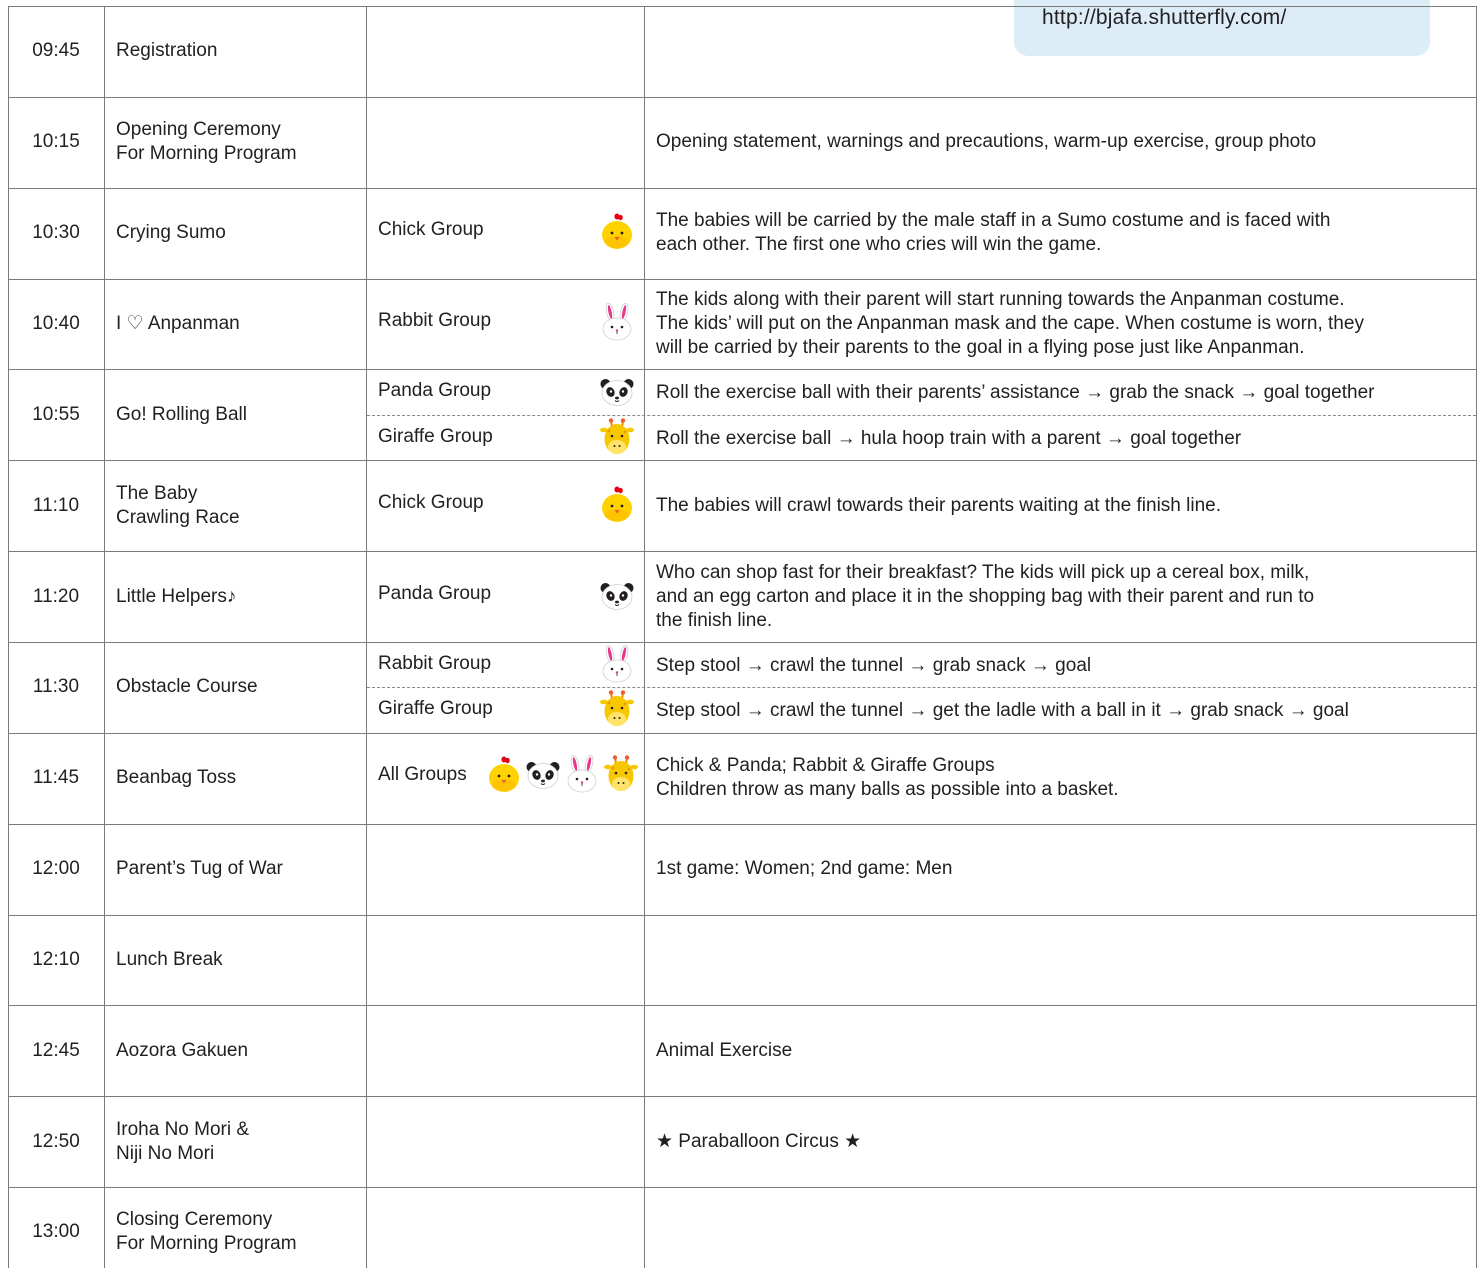  What do you see at coordinates (198, 130) in the screenshot?
I see `event-name: Opening Ceremony` at bounding box center [198, 130].